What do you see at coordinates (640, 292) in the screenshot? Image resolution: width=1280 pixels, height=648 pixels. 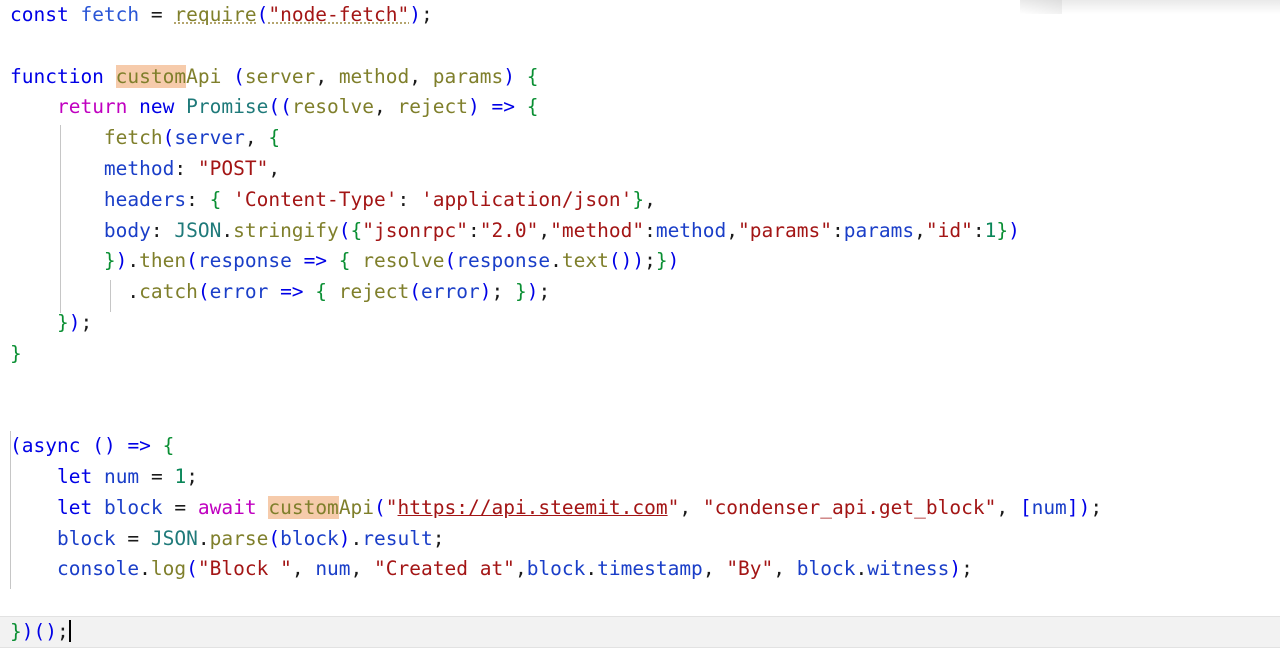 I see `code-line: .catch(error => { reject(error); });` at bounding box center [640, 292].